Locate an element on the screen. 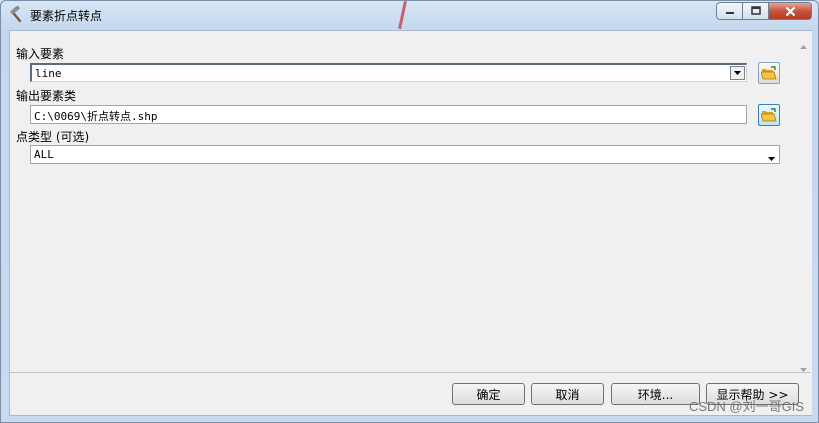 Image resolution: width=819 pixels, height=423 pixels. output-feature-class-browse-button is located at coordinates (769, 115).